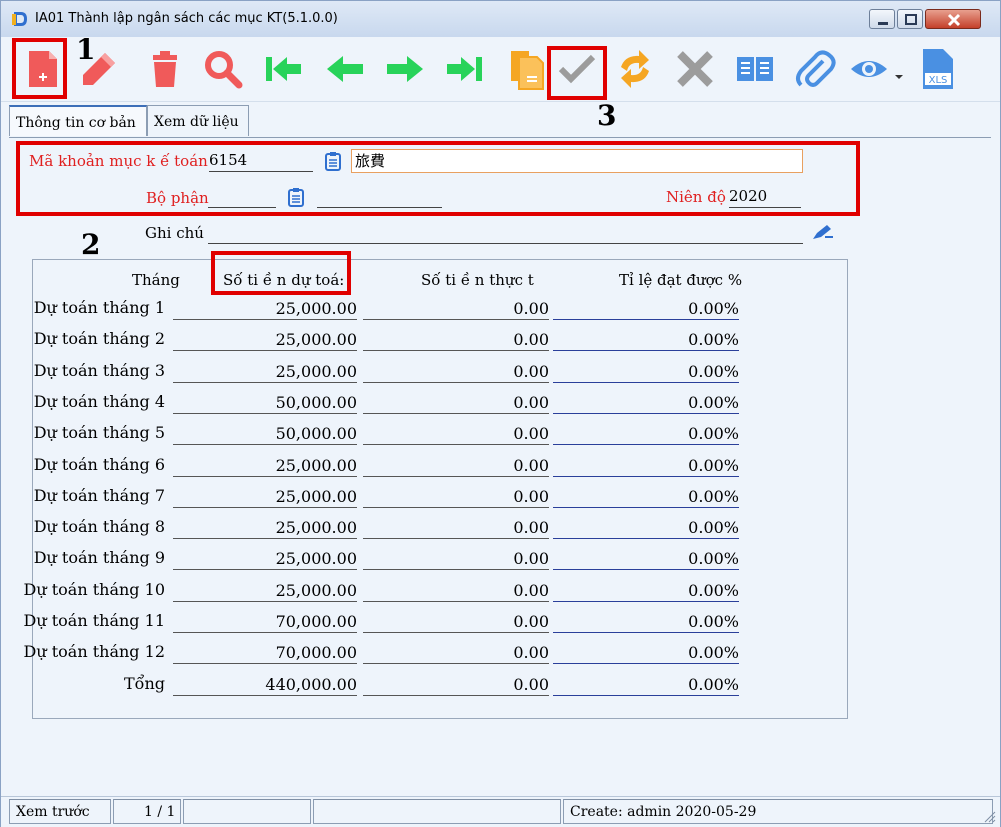  I want to click on last-record-button, so click(463, 69).